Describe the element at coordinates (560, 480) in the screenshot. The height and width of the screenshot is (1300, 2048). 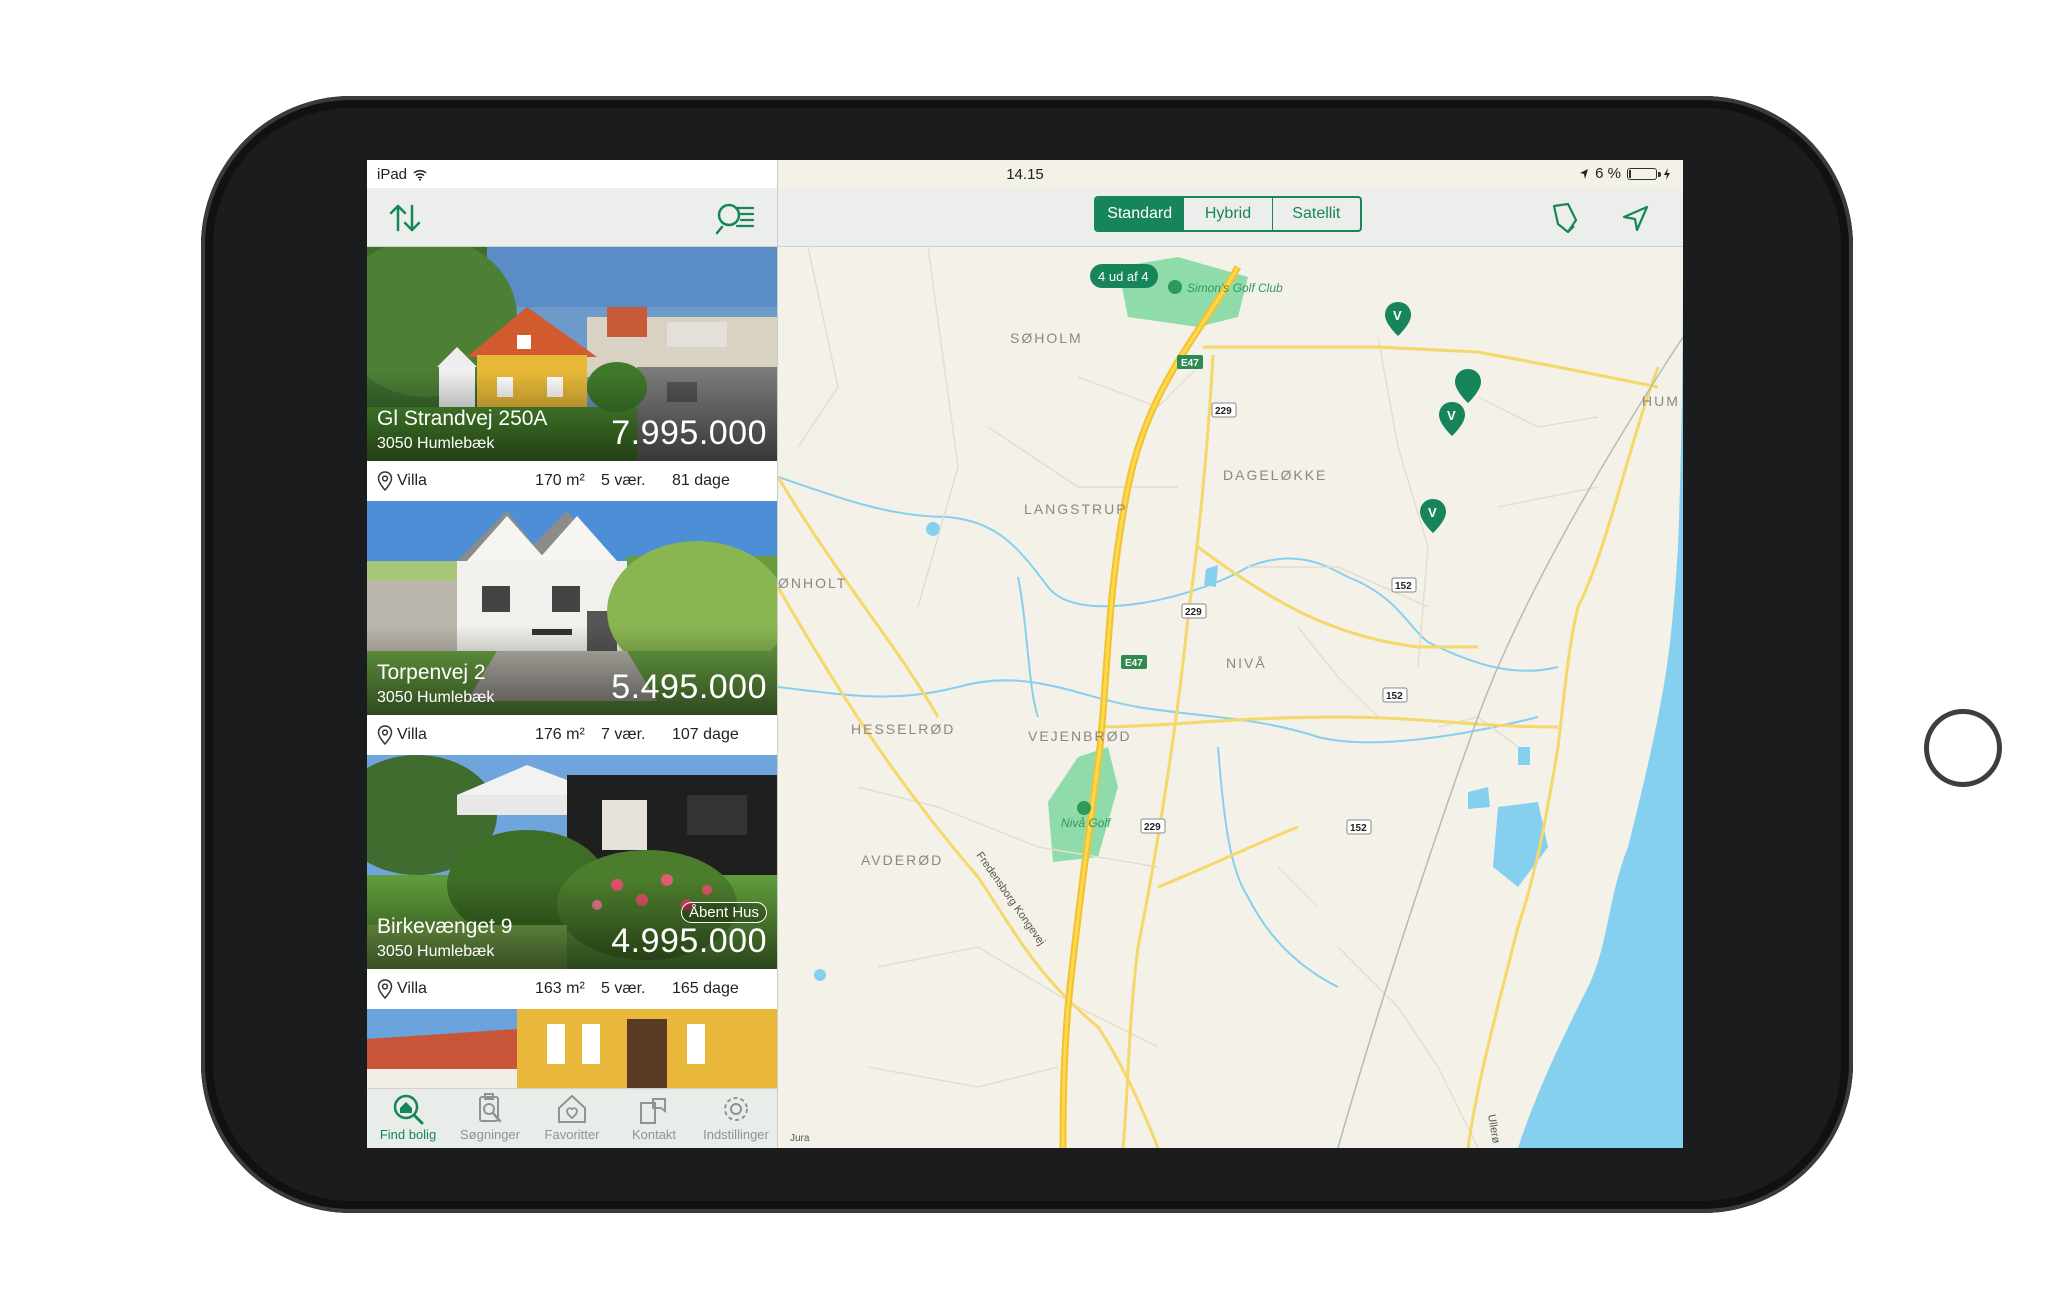
I see `listing-area: 170 m²` at that location.